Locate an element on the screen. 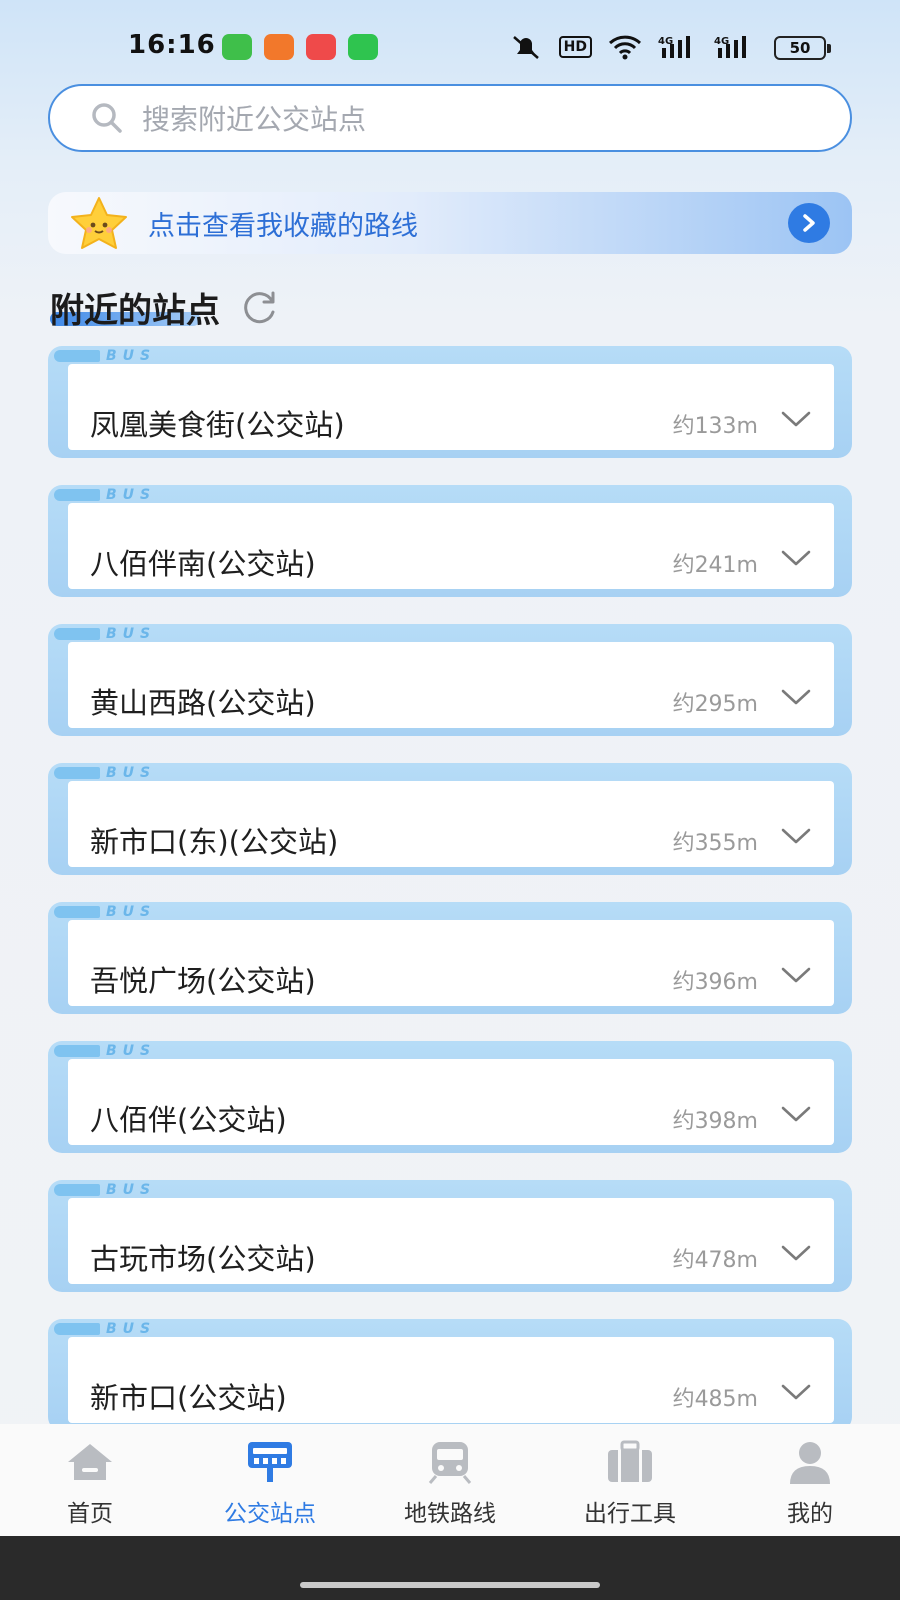  station-name: 黄山西路(公交站) is located at coordinates (203, 703).